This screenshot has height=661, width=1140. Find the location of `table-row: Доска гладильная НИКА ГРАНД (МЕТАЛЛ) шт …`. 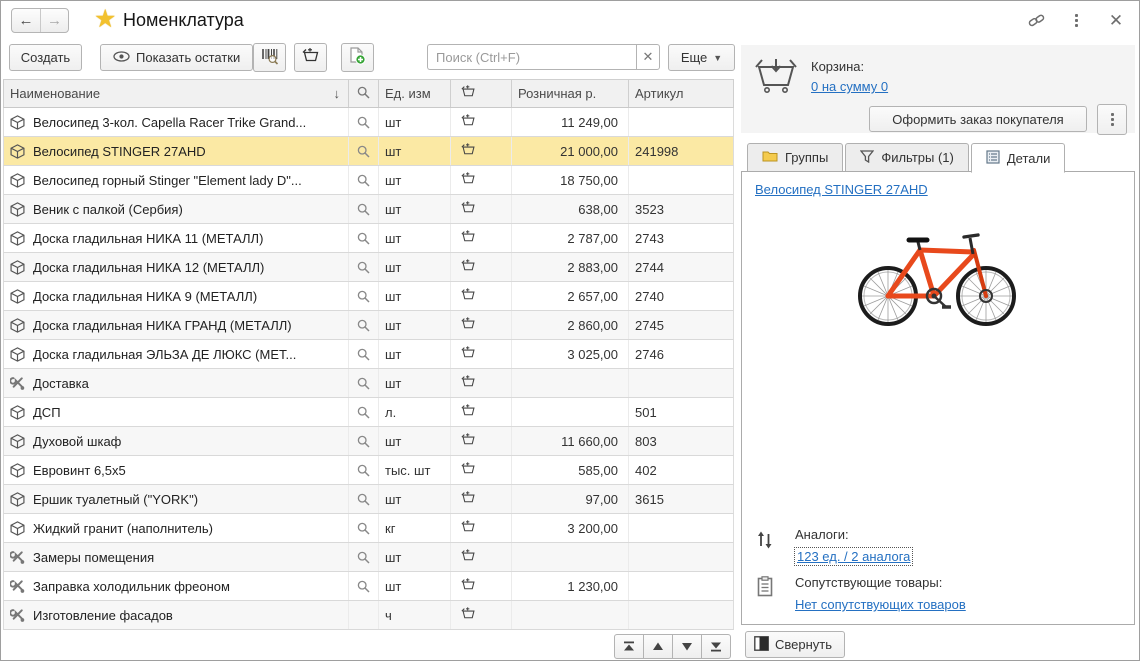

table-row: Доска гладильная НИКА ГРАНД (МЕТАЛЛ) шт … is located at coordinates (368, 325).